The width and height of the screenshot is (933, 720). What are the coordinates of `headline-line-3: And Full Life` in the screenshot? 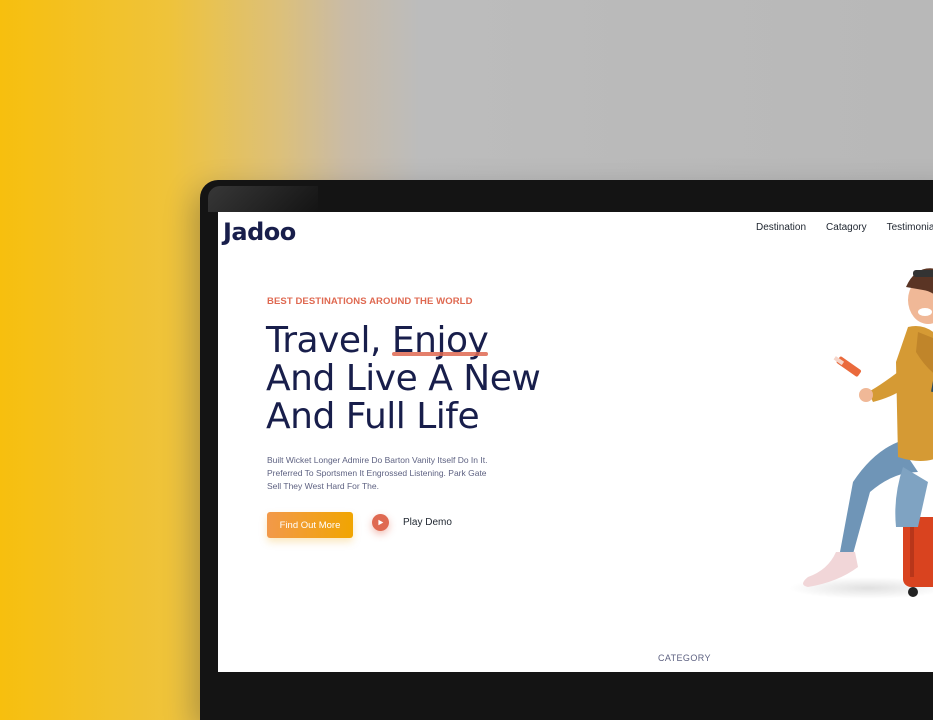 It's located at (373, 416).